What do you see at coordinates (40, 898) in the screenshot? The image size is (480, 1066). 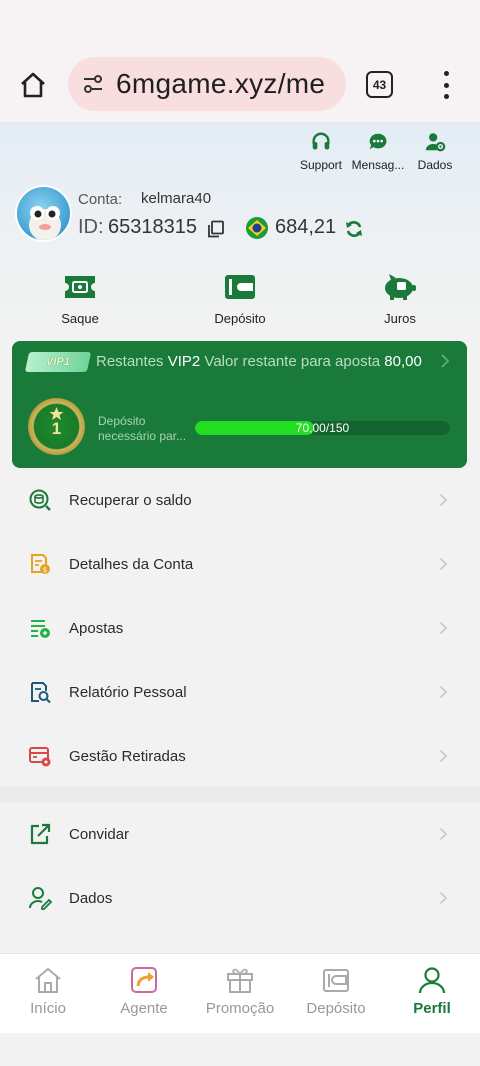 I see `user-edit-icon` at bounding box center [40, 898].